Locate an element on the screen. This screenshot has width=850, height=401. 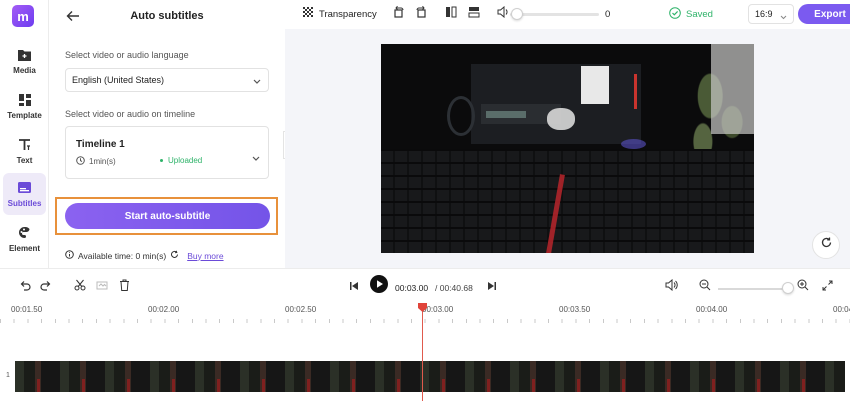
video-clip is located at coordinates (430, 376).